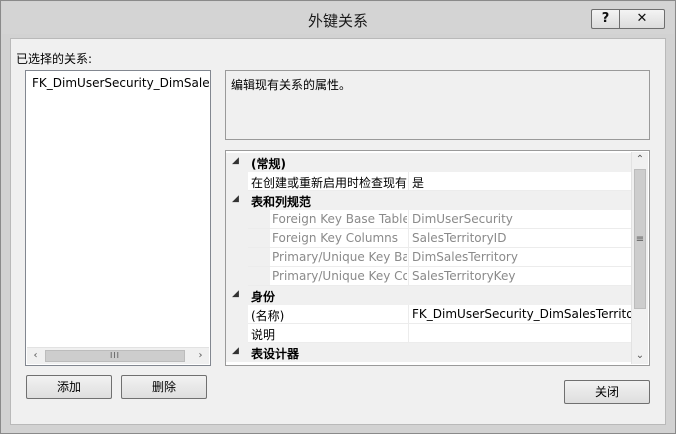 The width and height of the screenshot is (676, 434). Describe the element at coordinates (459, 238) in the screenshot. I see `property-value: SalesTerritoryID` at that location.